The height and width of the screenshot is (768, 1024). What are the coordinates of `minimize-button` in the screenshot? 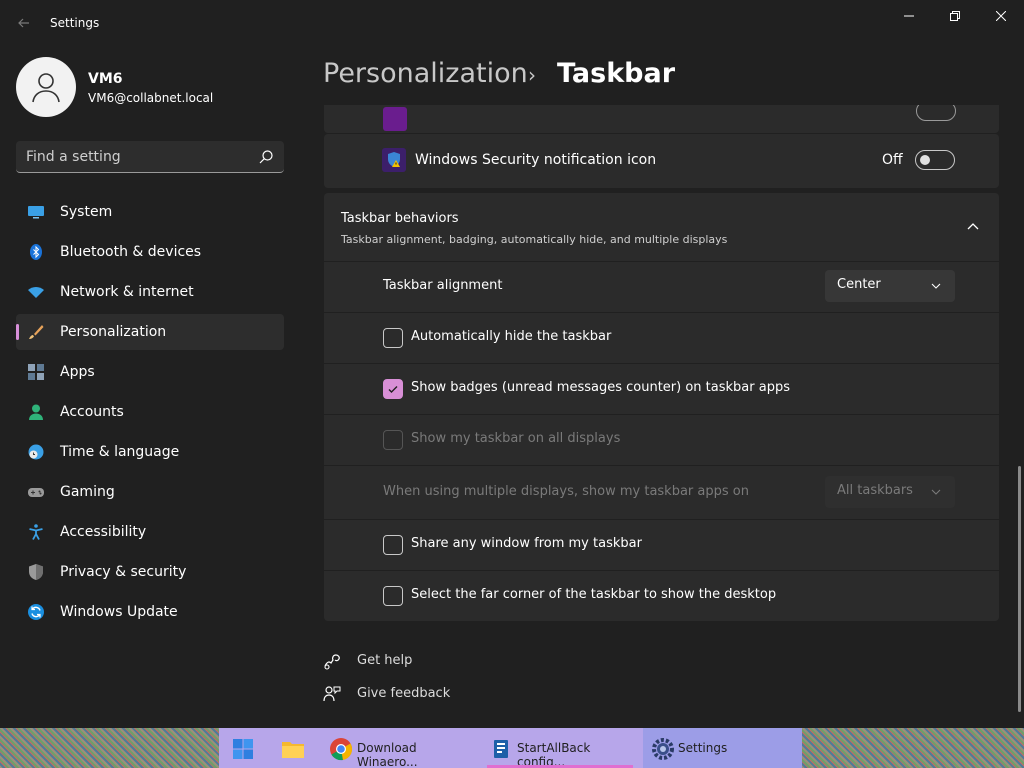 It's located at (909, 16).